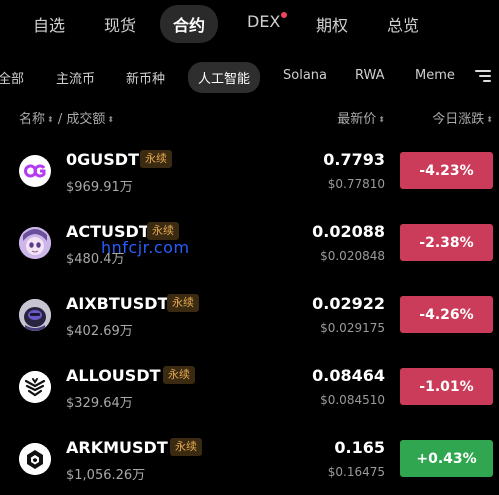  Describe the element at coordinates (35, 243) in the screenshot. I see `anime-avatar-logo-icon` at that location.